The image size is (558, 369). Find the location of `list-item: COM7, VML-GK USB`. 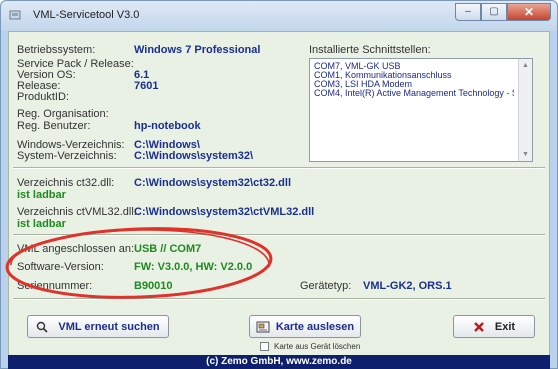

list-item: COM7, VML-GK USB is located at coordinates (414, 66).